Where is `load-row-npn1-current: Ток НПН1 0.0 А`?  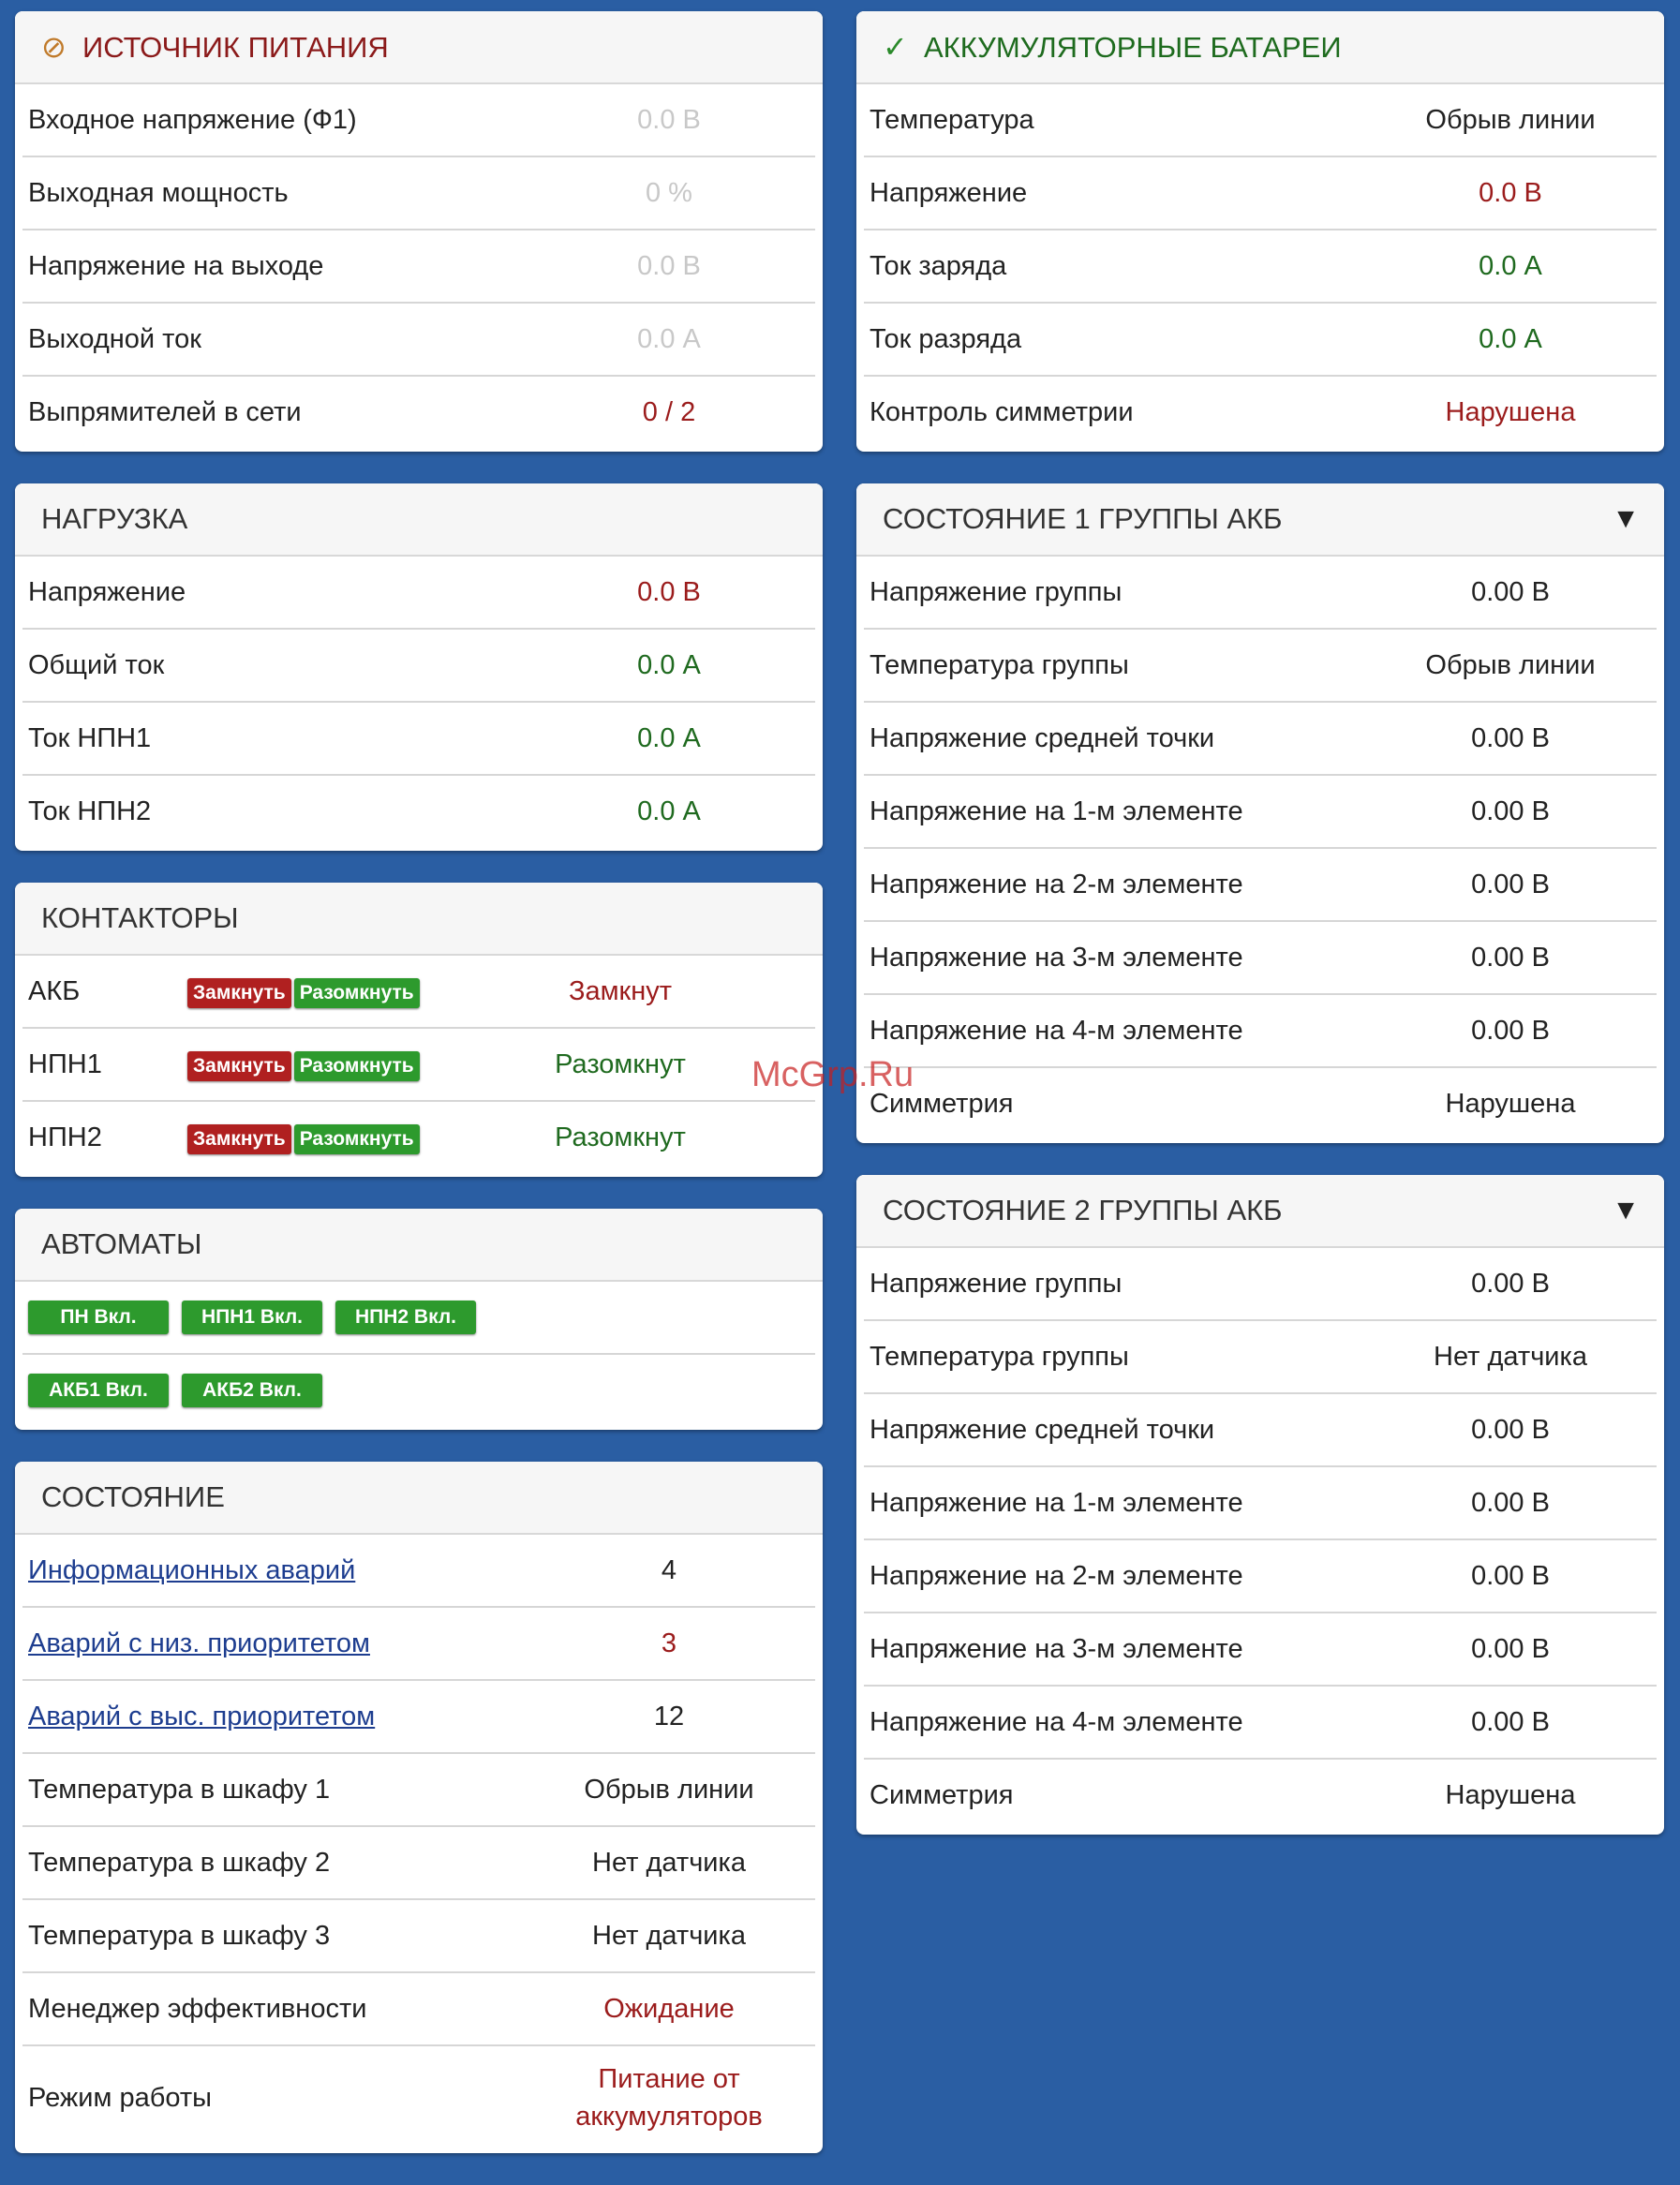 load-row-npn1-current: Ток НПН1 0.0 А is located at coordinates (418, 739).